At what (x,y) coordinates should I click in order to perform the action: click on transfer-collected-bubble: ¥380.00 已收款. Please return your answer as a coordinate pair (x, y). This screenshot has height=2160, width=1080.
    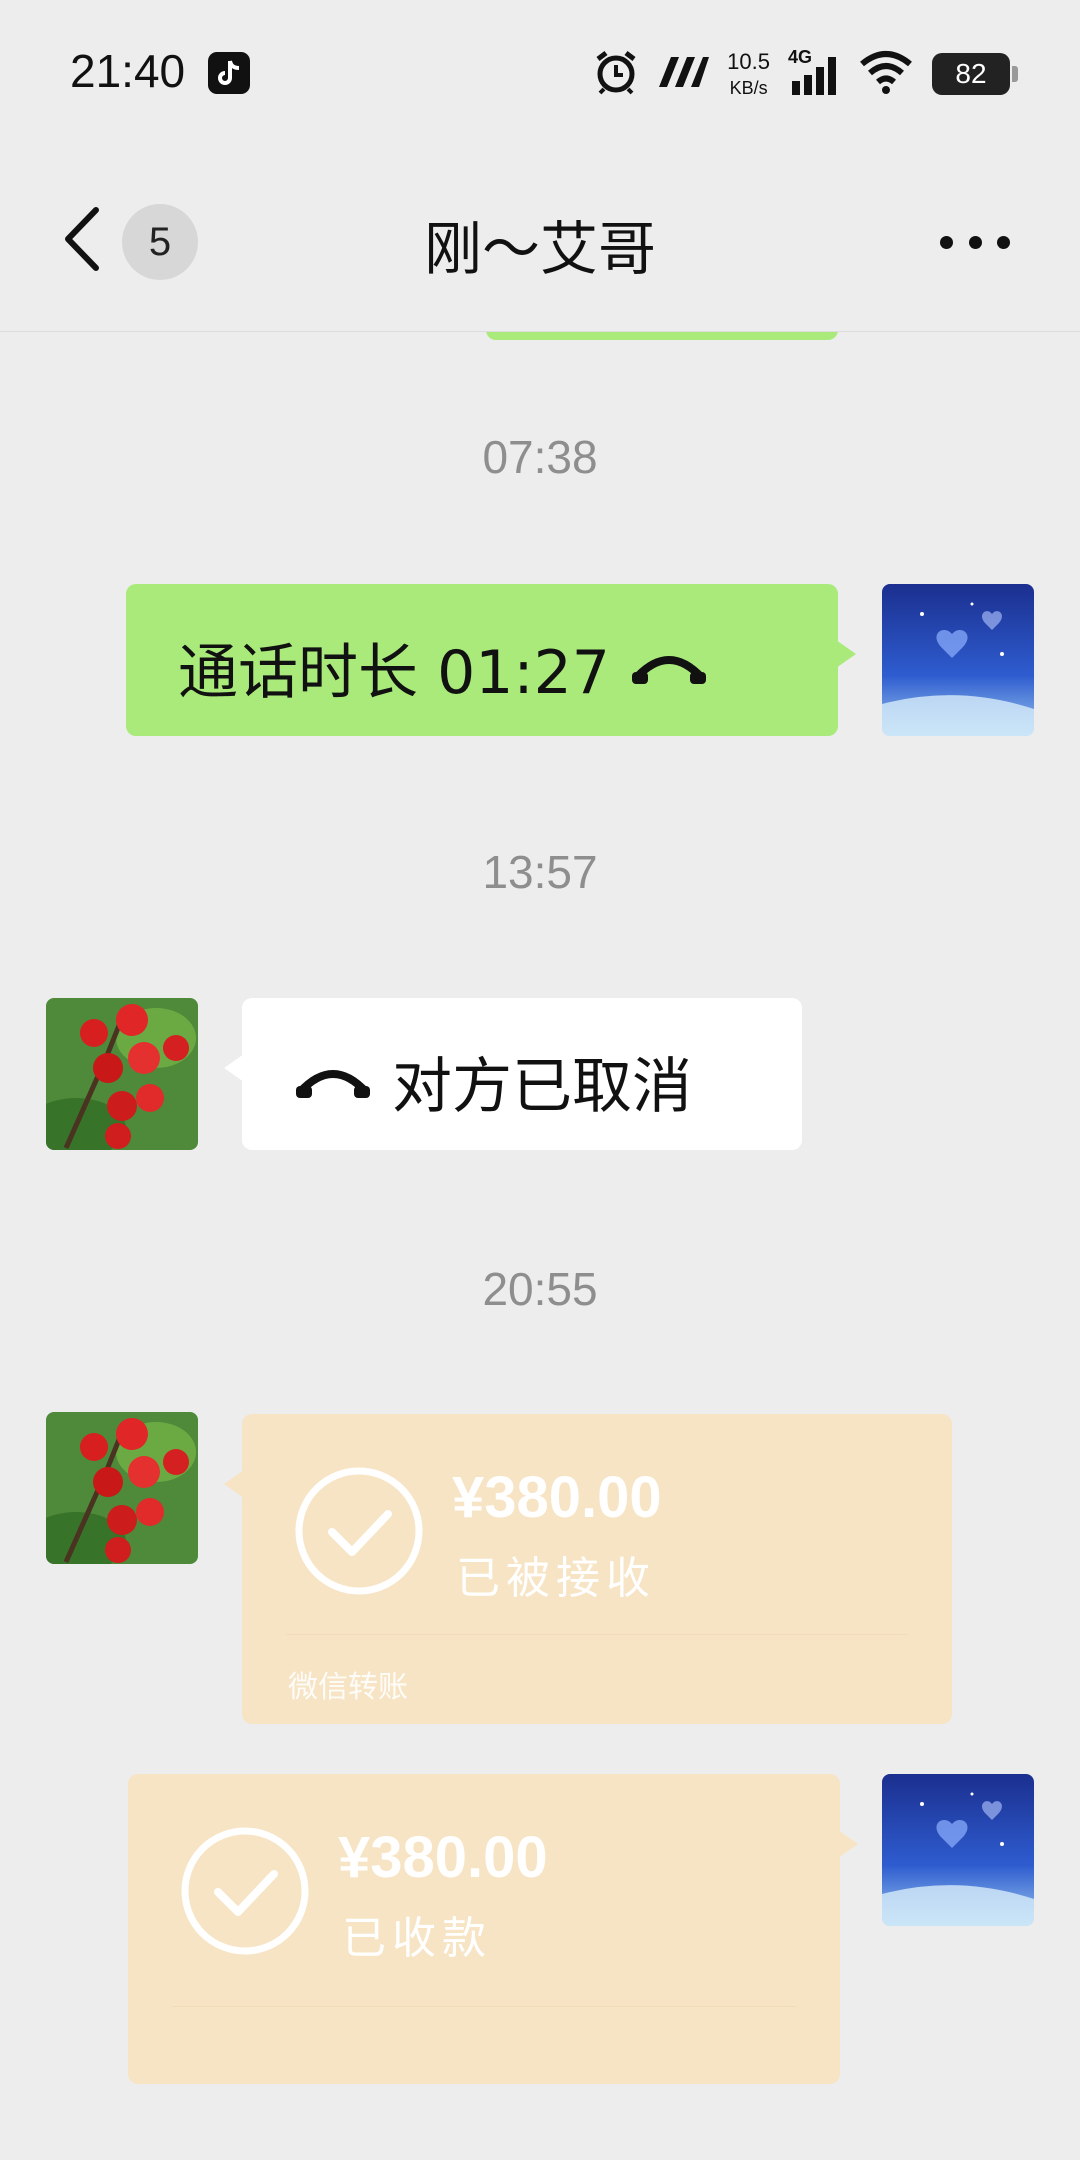
    Looking at the image, I should click on (493, 1929).